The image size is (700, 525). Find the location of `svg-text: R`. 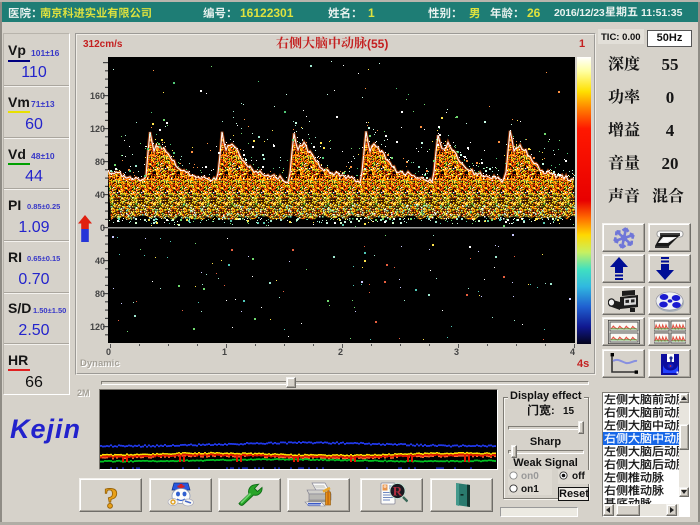

svg-text: R is located at coordinates (398, 491).